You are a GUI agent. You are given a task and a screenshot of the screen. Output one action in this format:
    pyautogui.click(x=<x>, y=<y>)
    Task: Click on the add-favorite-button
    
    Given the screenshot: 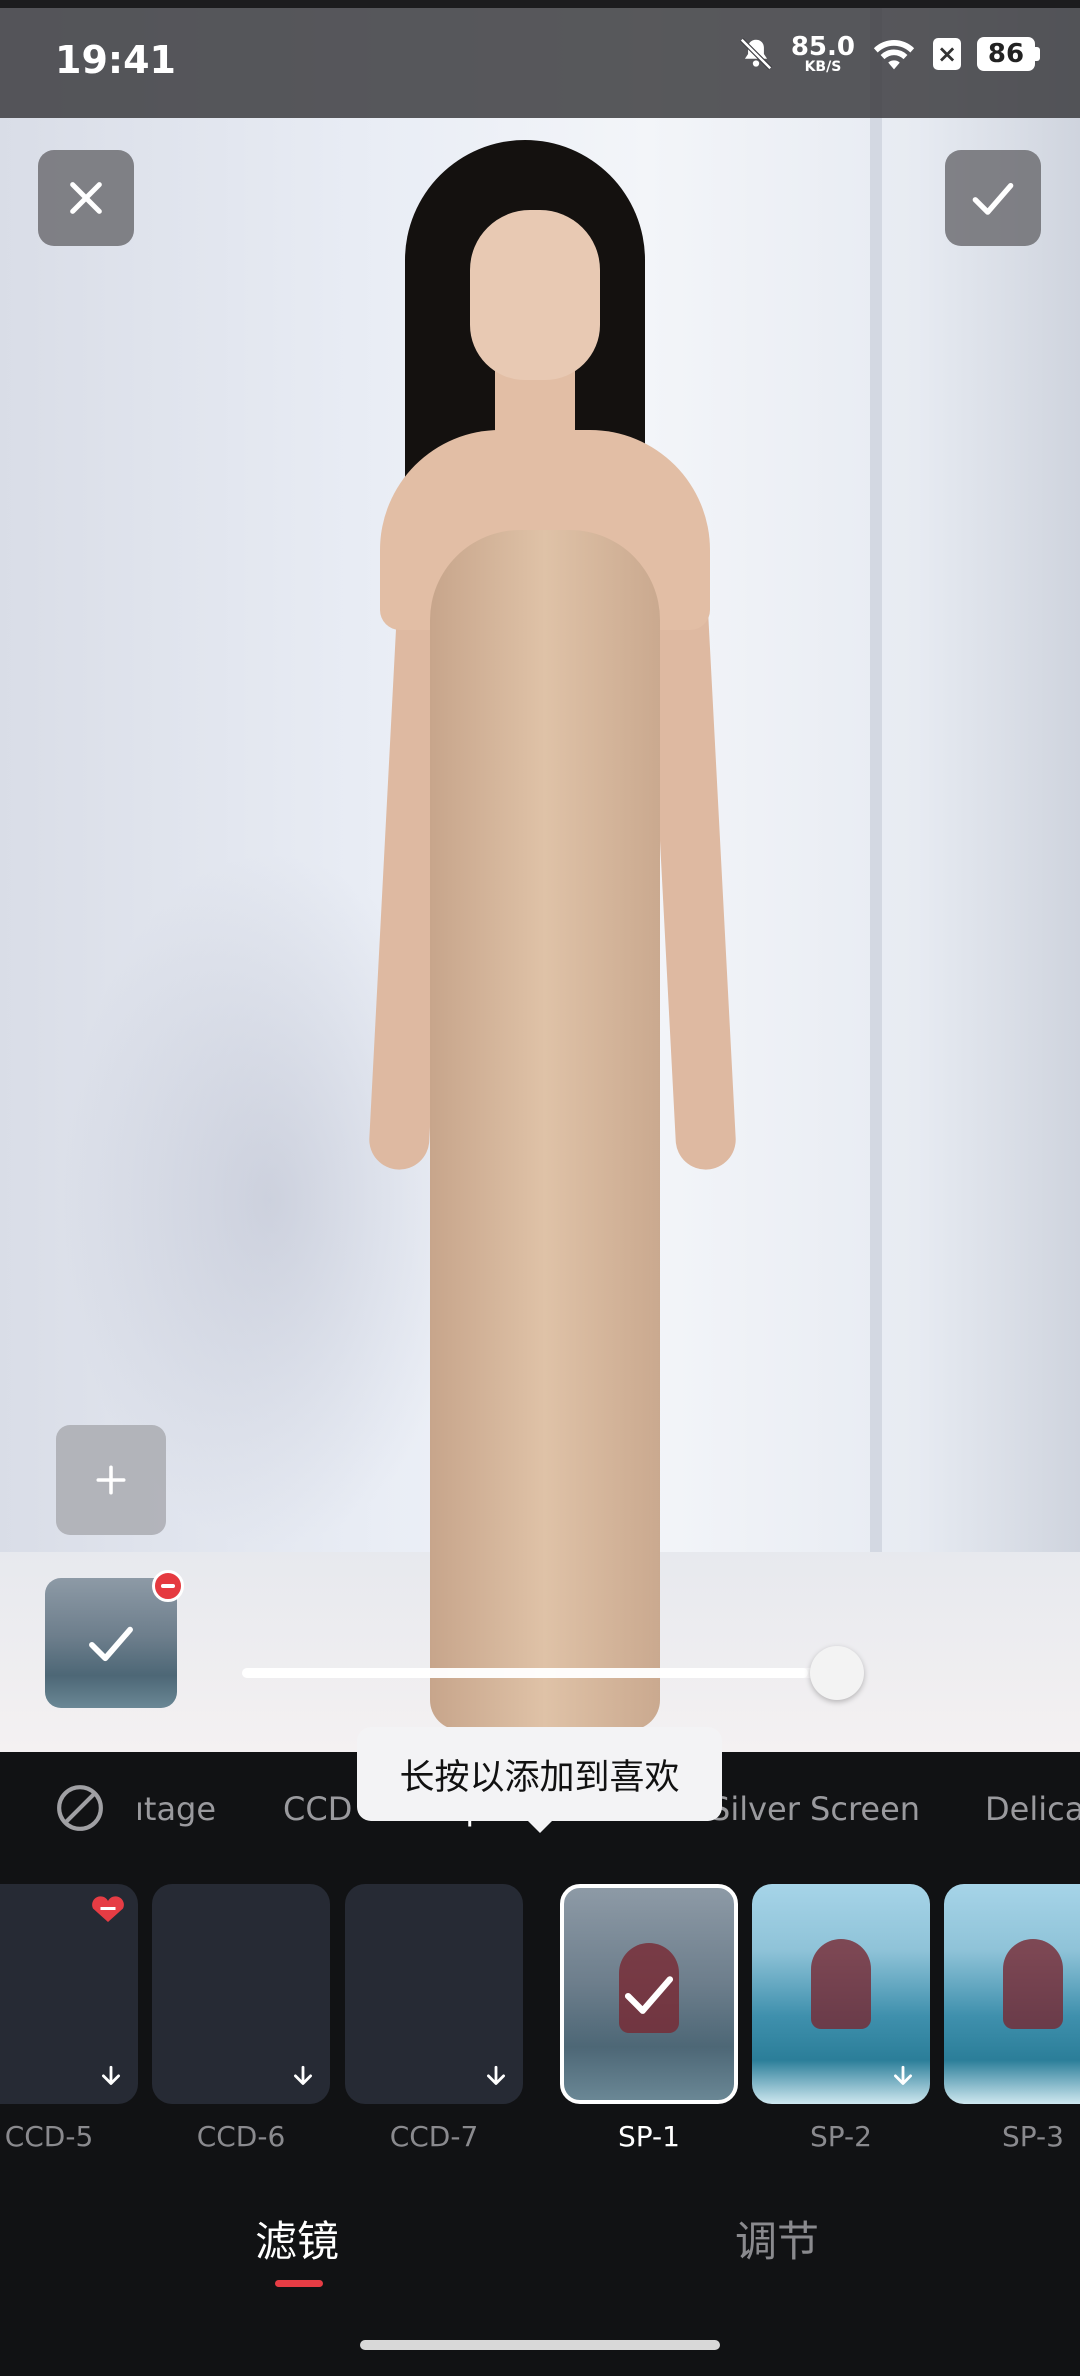 What is the action you would take?
    pyautogui.click(x=111, y=1480)
    